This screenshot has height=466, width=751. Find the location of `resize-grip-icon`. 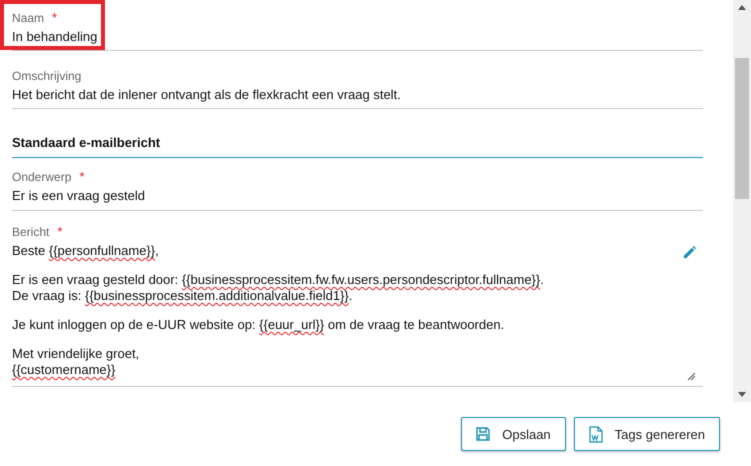

resize-grip-icon is located at coordinates (691, 376).